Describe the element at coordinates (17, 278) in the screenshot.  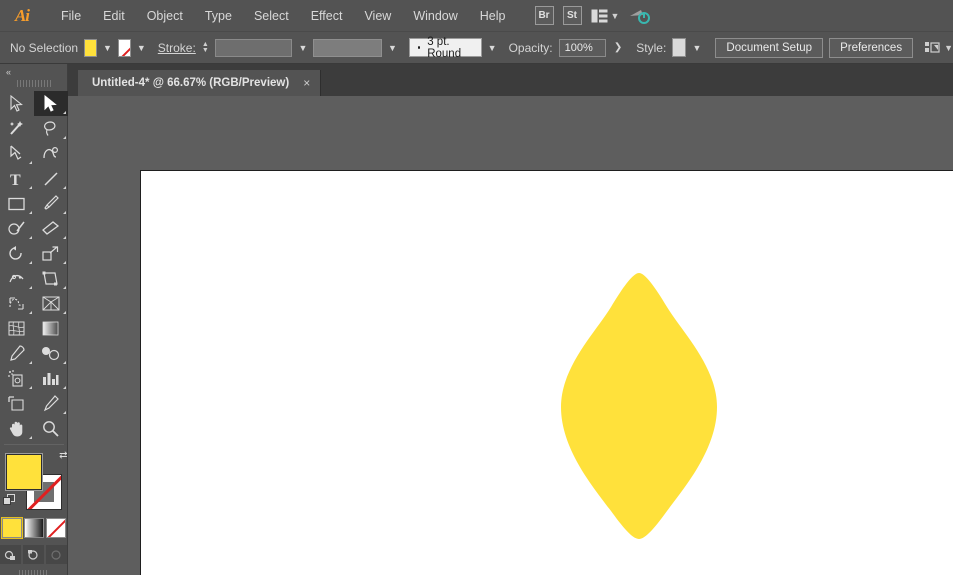
I see `width-tool` at that location.